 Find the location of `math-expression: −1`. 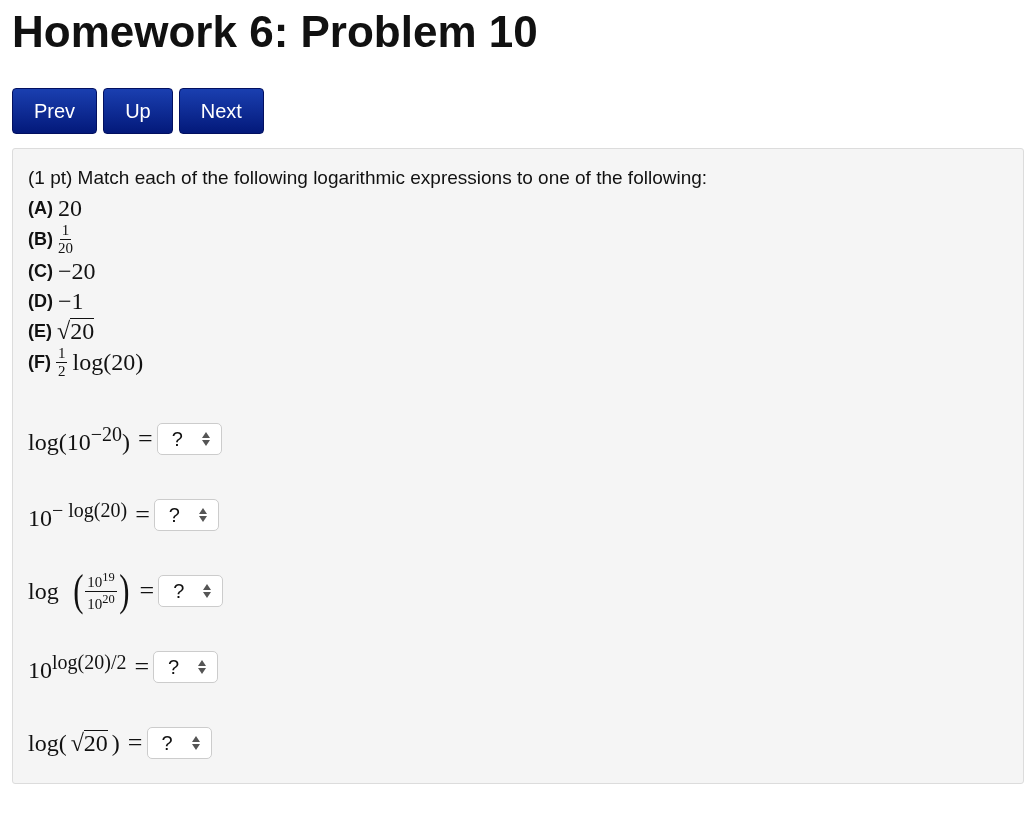

math-expression: −1 is located at coordinates (71, 301).